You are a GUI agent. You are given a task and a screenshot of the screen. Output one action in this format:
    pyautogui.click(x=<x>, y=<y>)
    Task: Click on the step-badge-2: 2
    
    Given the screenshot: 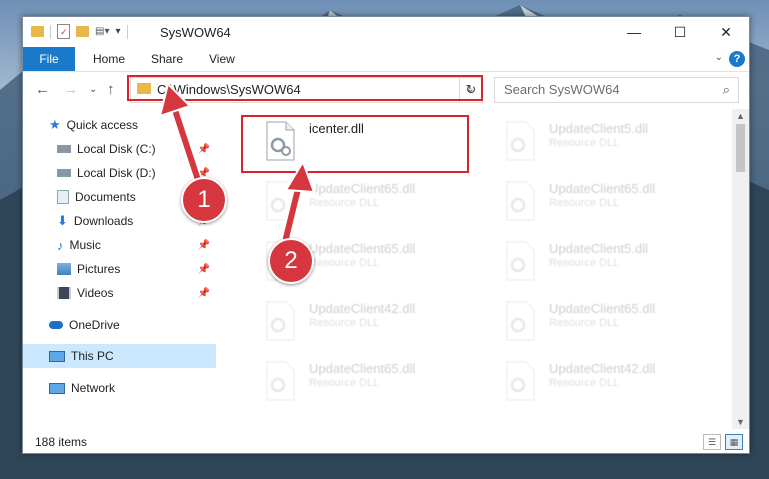 What is the action you would take?
    pyautogui.click(x=291, y=261)
    